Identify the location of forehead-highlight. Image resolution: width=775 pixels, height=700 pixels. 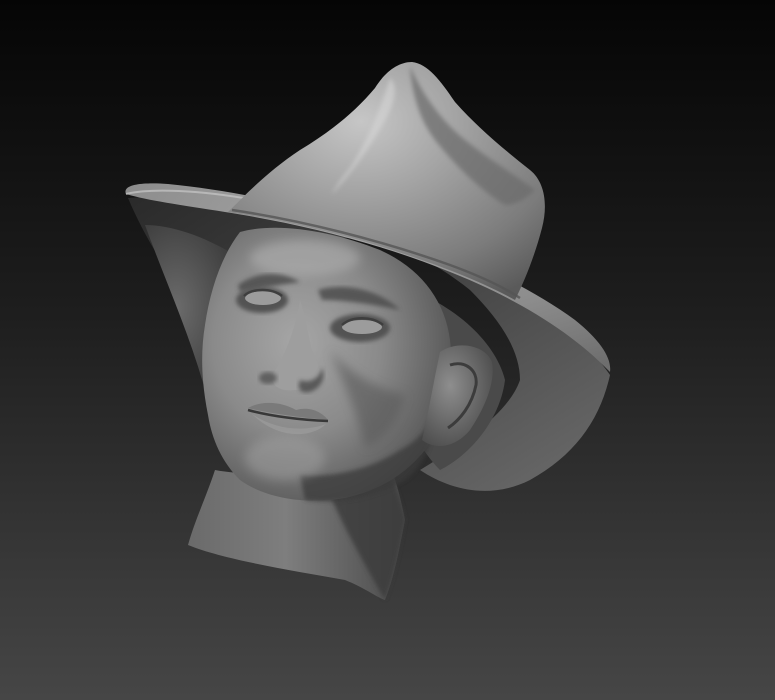
(305, 258).